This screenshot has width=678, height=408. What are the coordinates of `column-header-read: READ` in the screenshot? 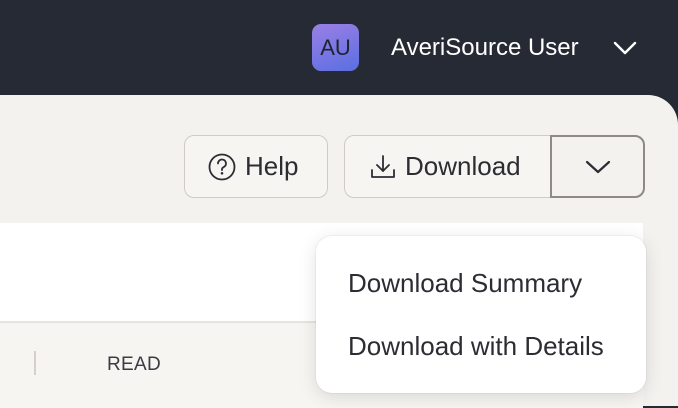 It's located at (134, 365).